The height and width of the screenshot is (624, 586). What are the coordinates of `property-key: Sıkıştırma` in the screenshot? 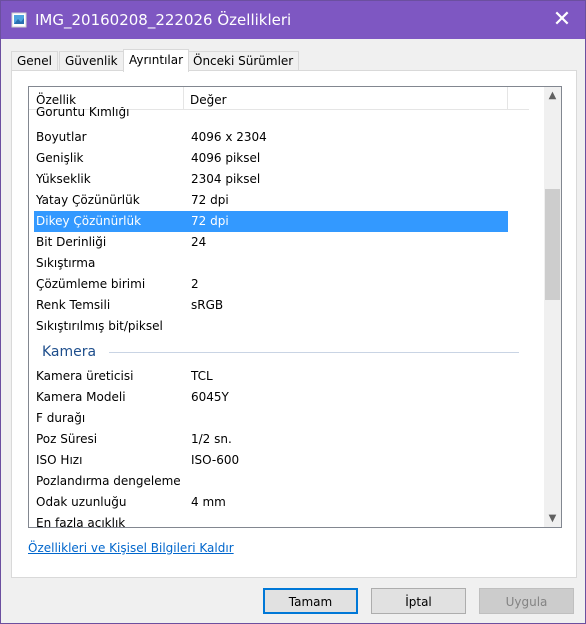 It's located at (66, 263).